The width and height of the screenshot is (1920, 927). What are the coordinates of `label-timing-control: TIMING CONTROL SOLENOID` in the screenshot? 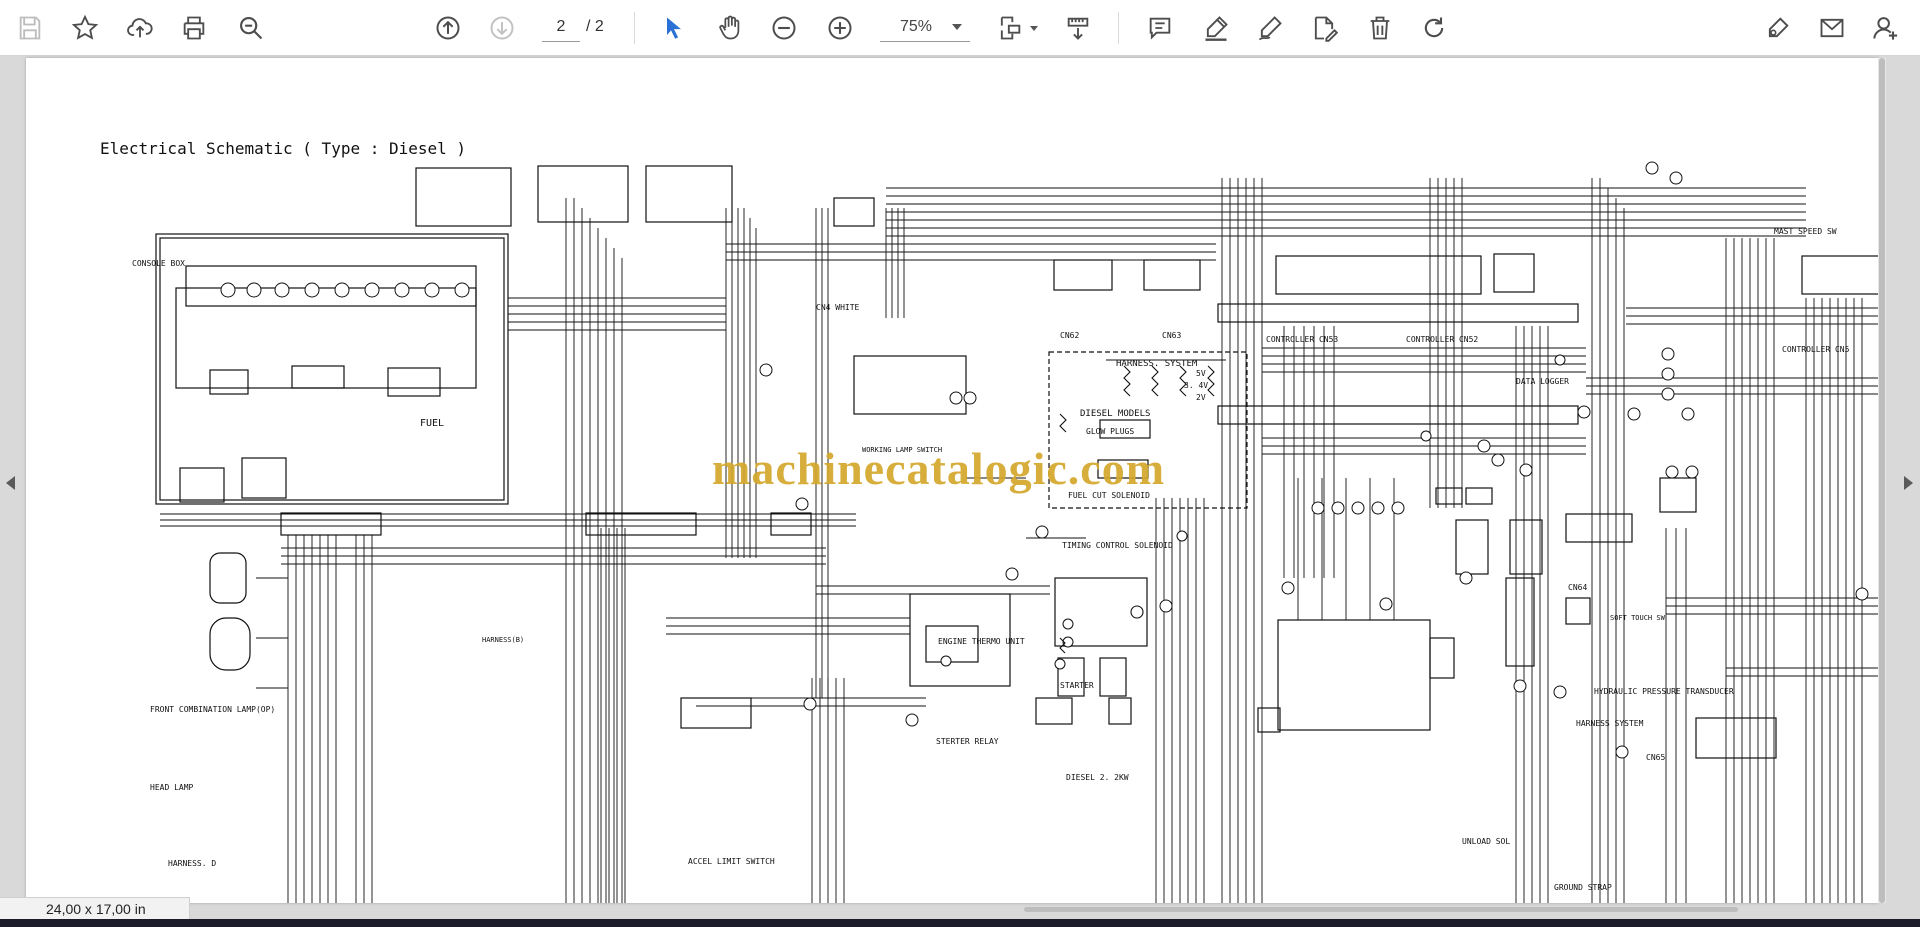 It's located at (1117, 545).